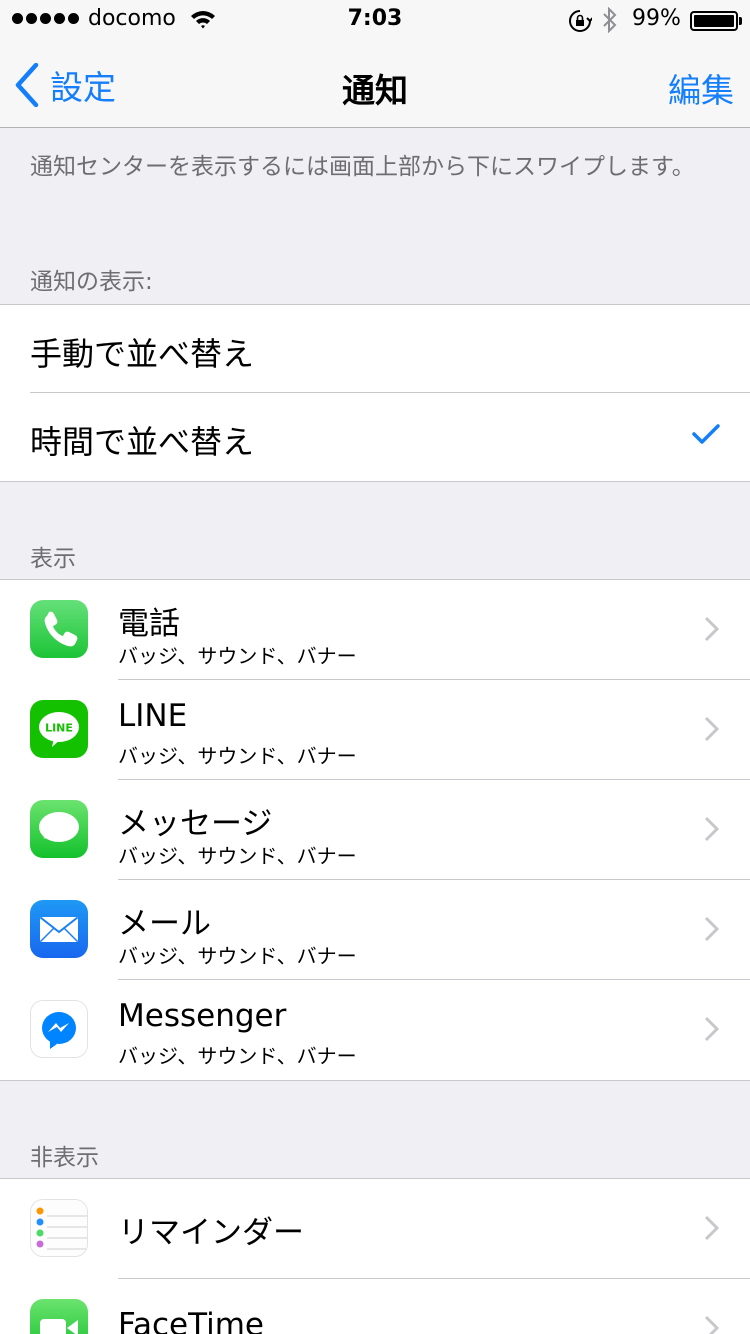  What do you see at coordinates (706, 436) in the screenshot?
I see `checkmark-icon` at bounding box center [706, 436].